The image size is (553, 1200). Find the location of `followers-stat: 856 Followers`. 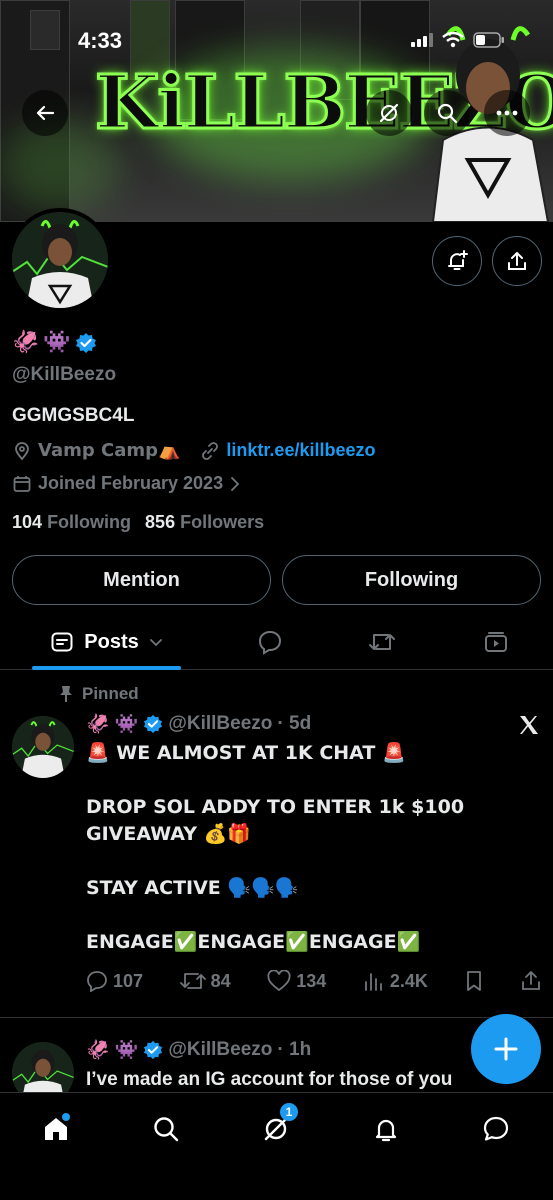

followers-stat: 856 Followers is located at coordinates (204, 522).